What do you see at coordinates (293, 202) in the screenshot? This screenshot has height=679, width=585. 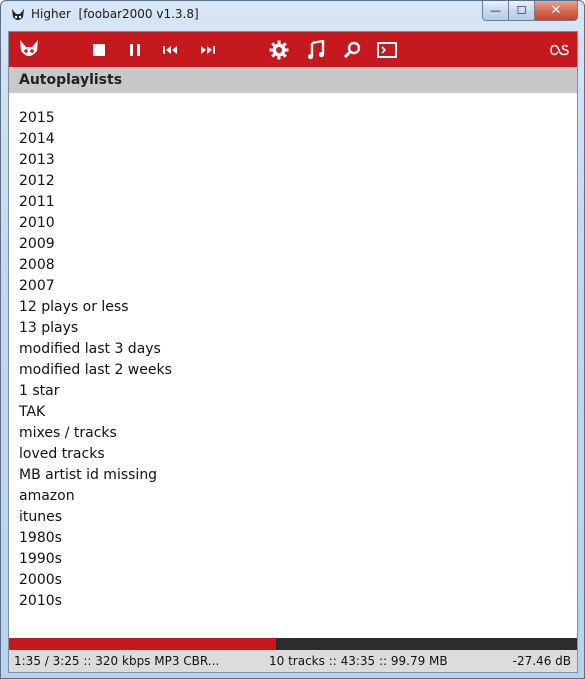 I see `list-item: 2011` at bounding box center [293, 202].